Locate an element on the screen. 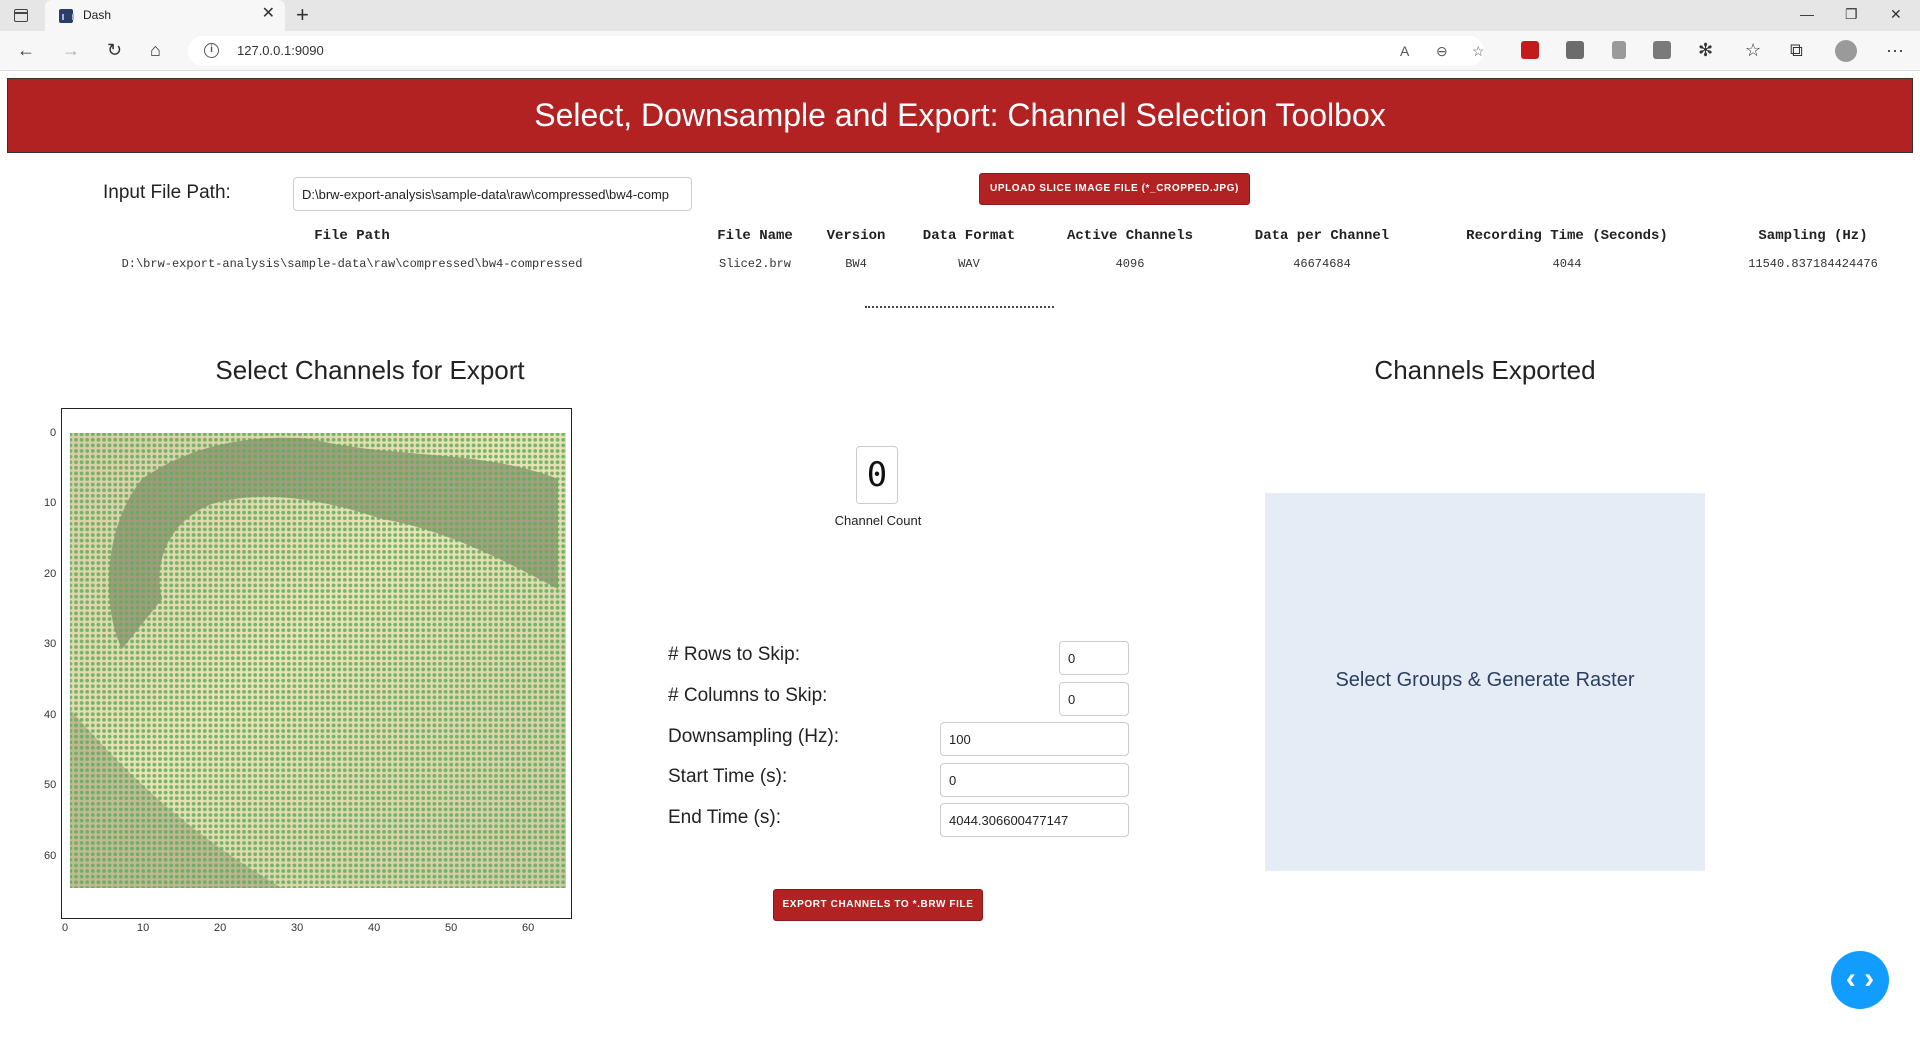 The height and width of the screenshot is (1040, 1920). channel-count-display: 0 is located at coordinates (877, 475).